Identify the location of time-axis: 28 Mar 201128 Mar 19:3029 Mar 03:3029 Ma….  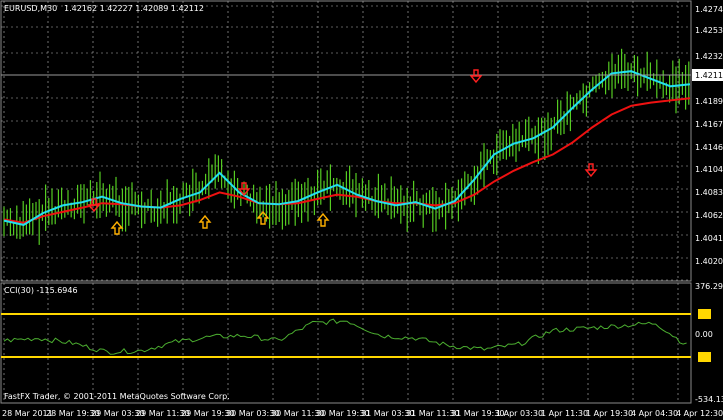
(362, 413).